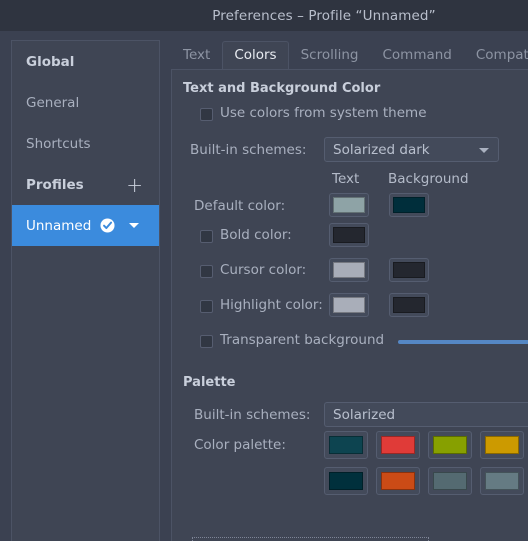 Image resolution: width=528 pixels, height=541 pixels. I want to click on default-color-label: Default color:, so click(240, 206).